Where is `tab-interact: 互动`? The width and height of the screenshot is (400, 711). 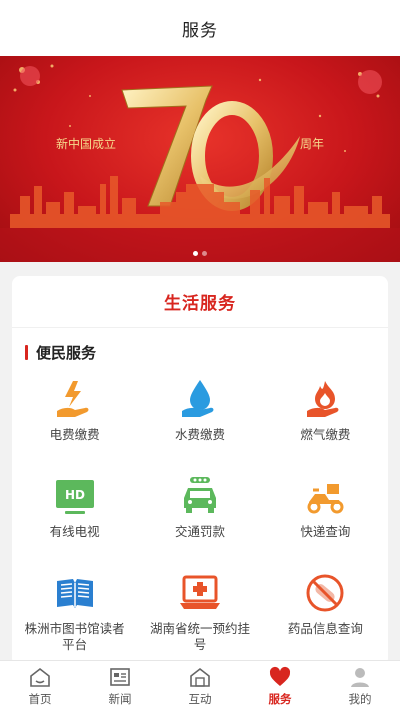
tab-interact: 互动 is located at coordinates (200, 686).